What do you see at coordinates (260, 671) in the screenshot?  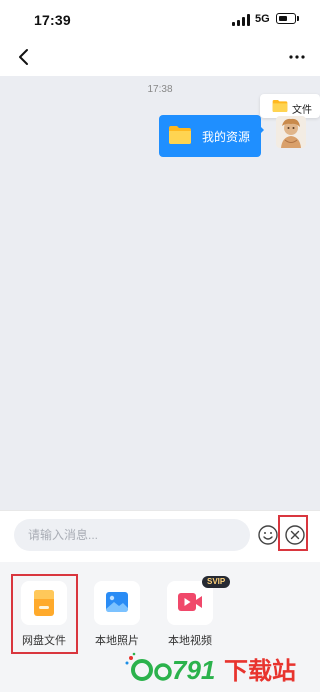 I see `svg-text: 下载站` at bounding box center [260, 671].